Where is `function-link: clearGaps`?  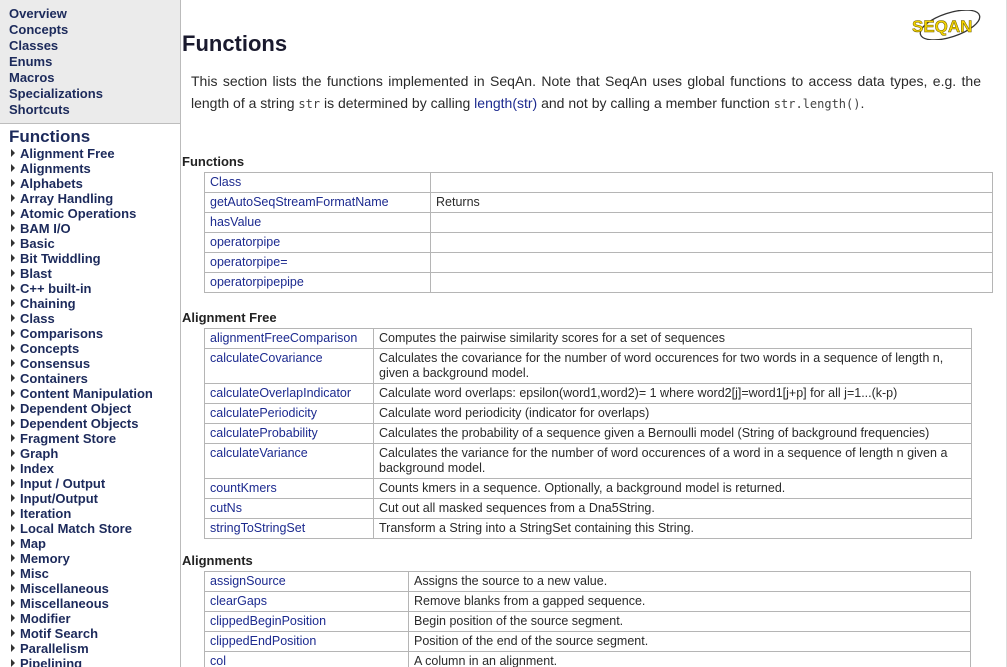
function-link: clearGaps is located at coordinates (238, 601).